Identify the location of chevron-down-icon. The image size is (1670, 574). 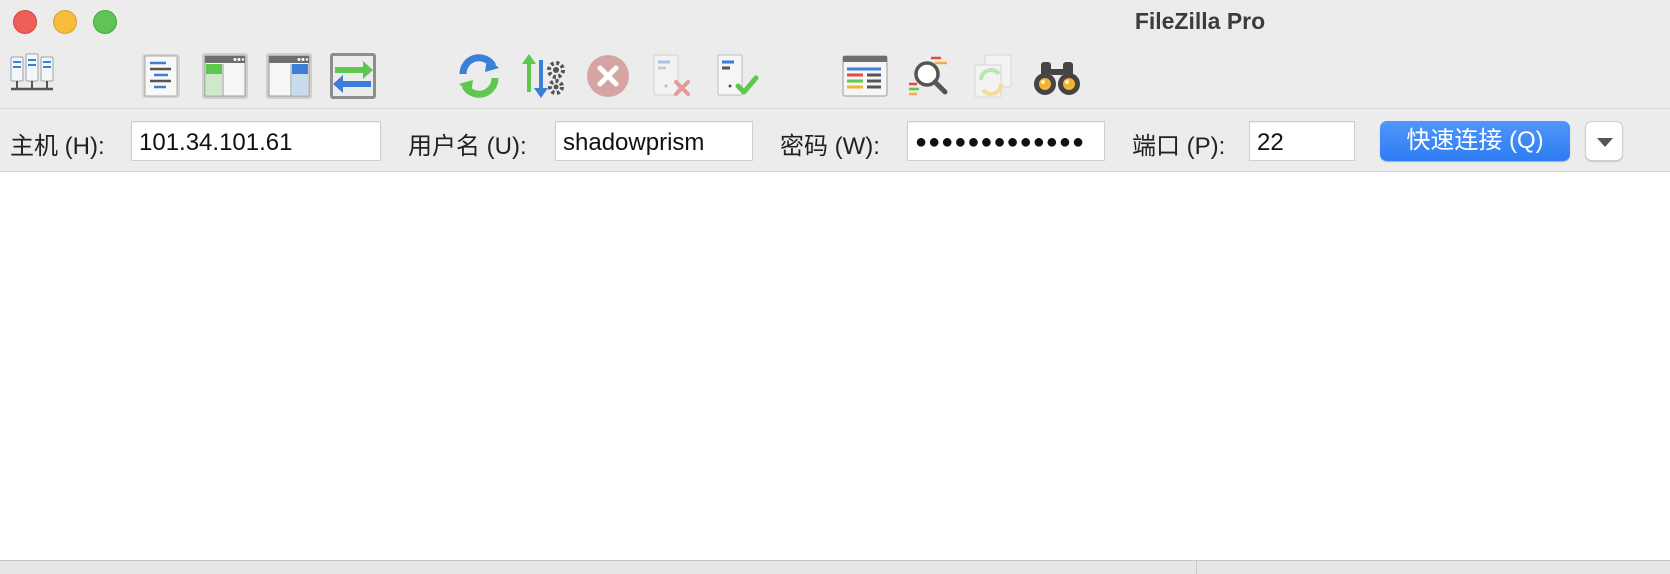
(1605, 142).